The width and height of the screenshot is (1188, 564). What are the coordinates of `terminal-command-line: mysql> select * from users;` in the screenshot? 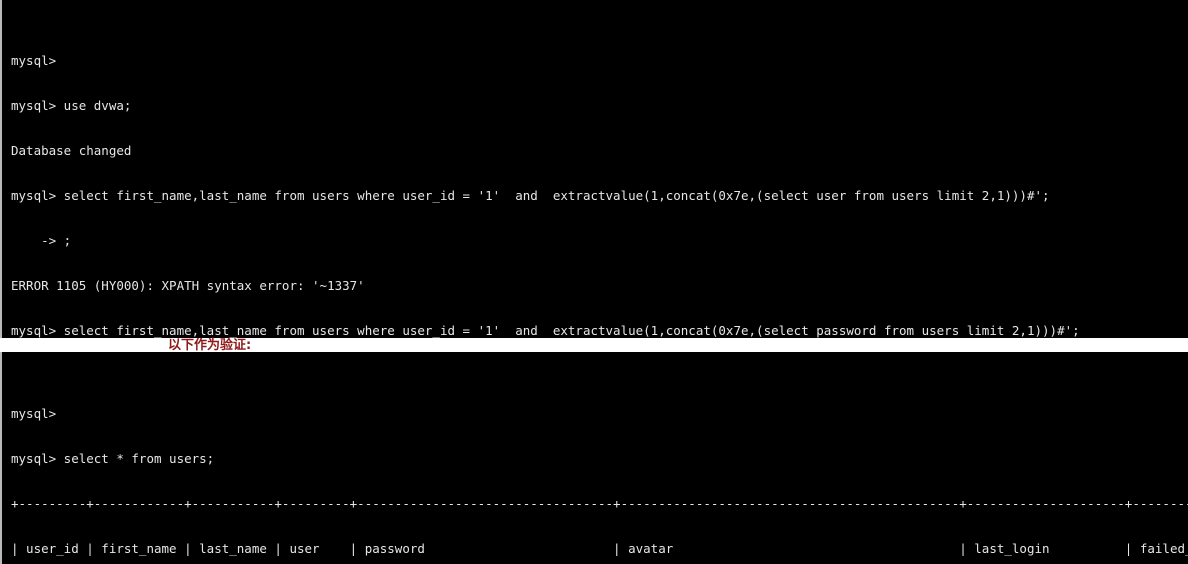 It's located at (113, 458).